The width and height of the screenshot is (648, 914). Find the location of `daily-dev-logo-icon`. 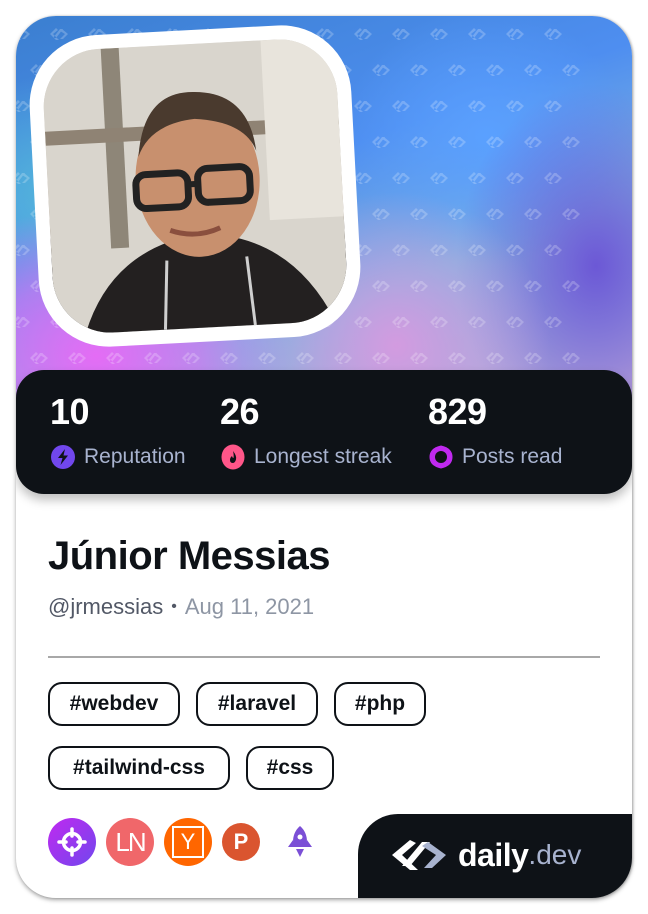

daily-dev-logo-icon is located at coordinates (419, 855).